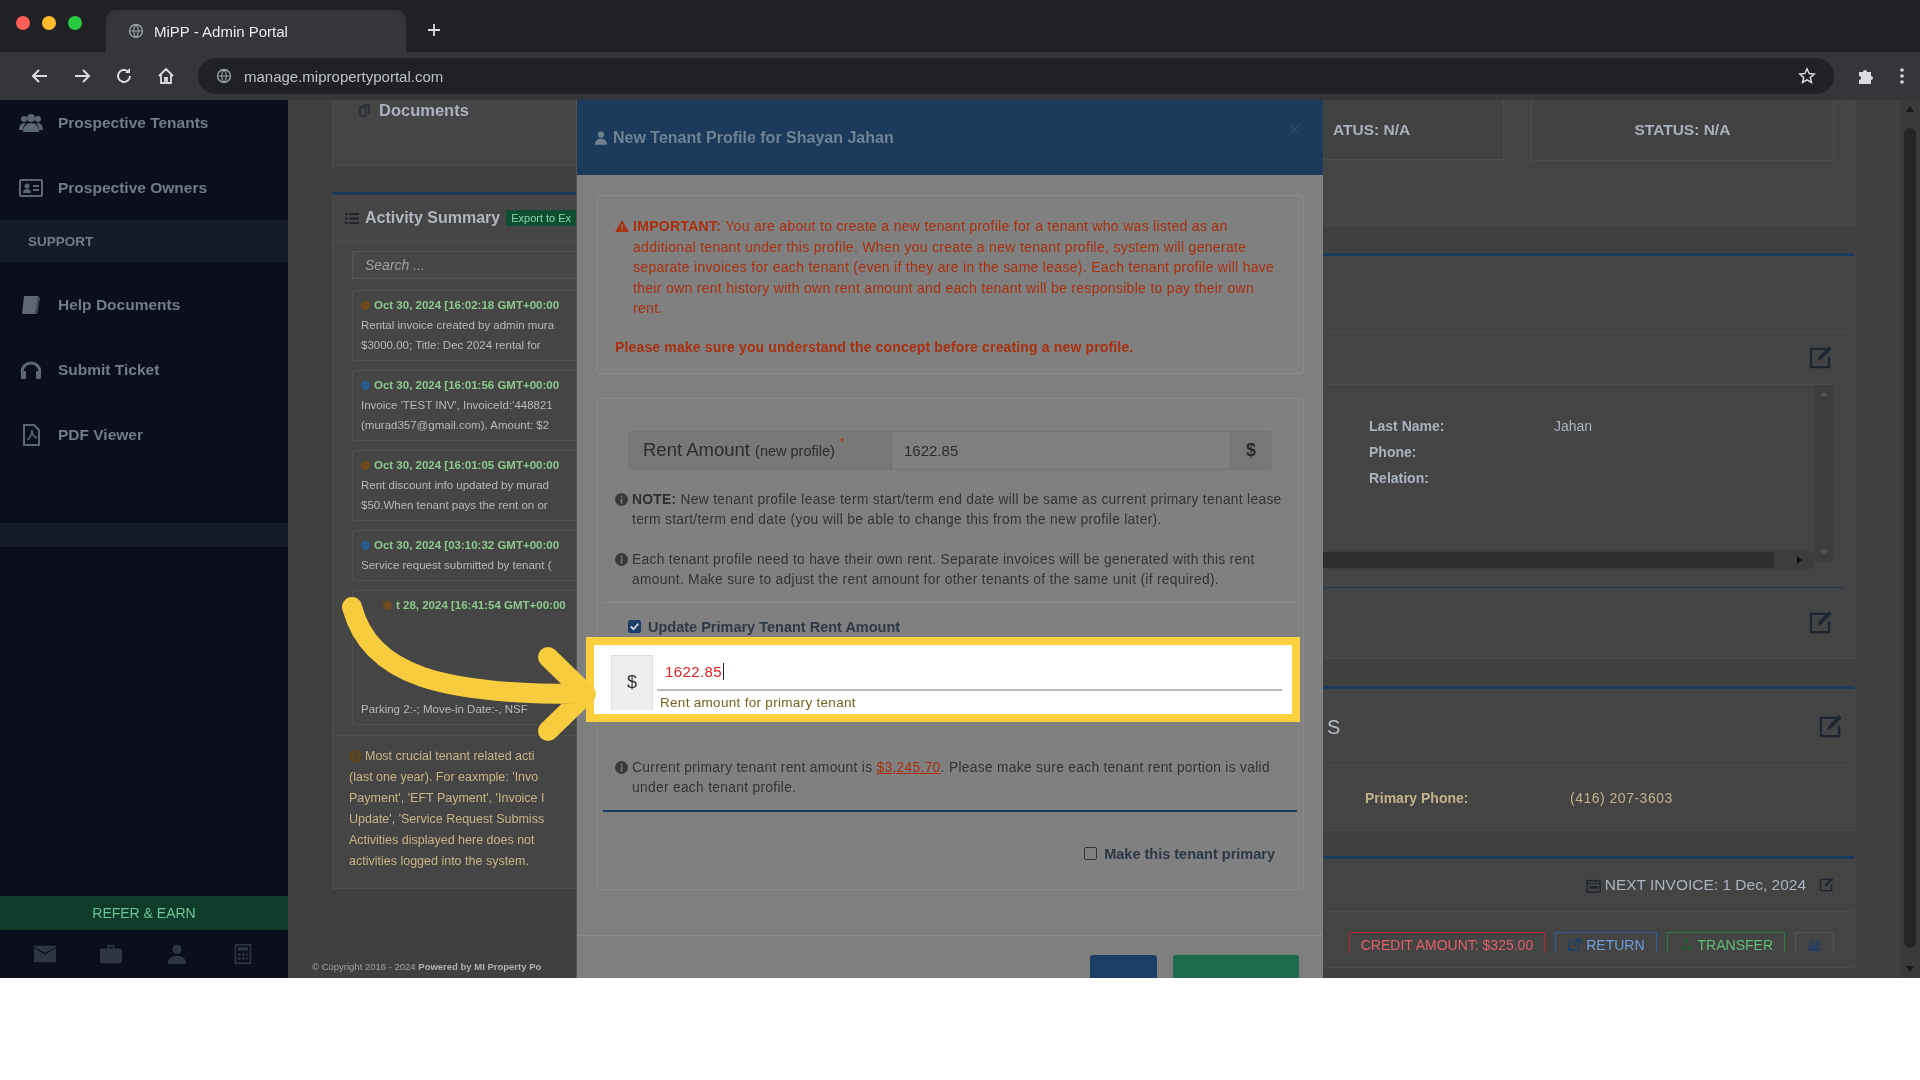 The height and width of the screenshot is (1080, 1920). I want to click on sidebar-item: Prospective Owners, so click(144, 187).